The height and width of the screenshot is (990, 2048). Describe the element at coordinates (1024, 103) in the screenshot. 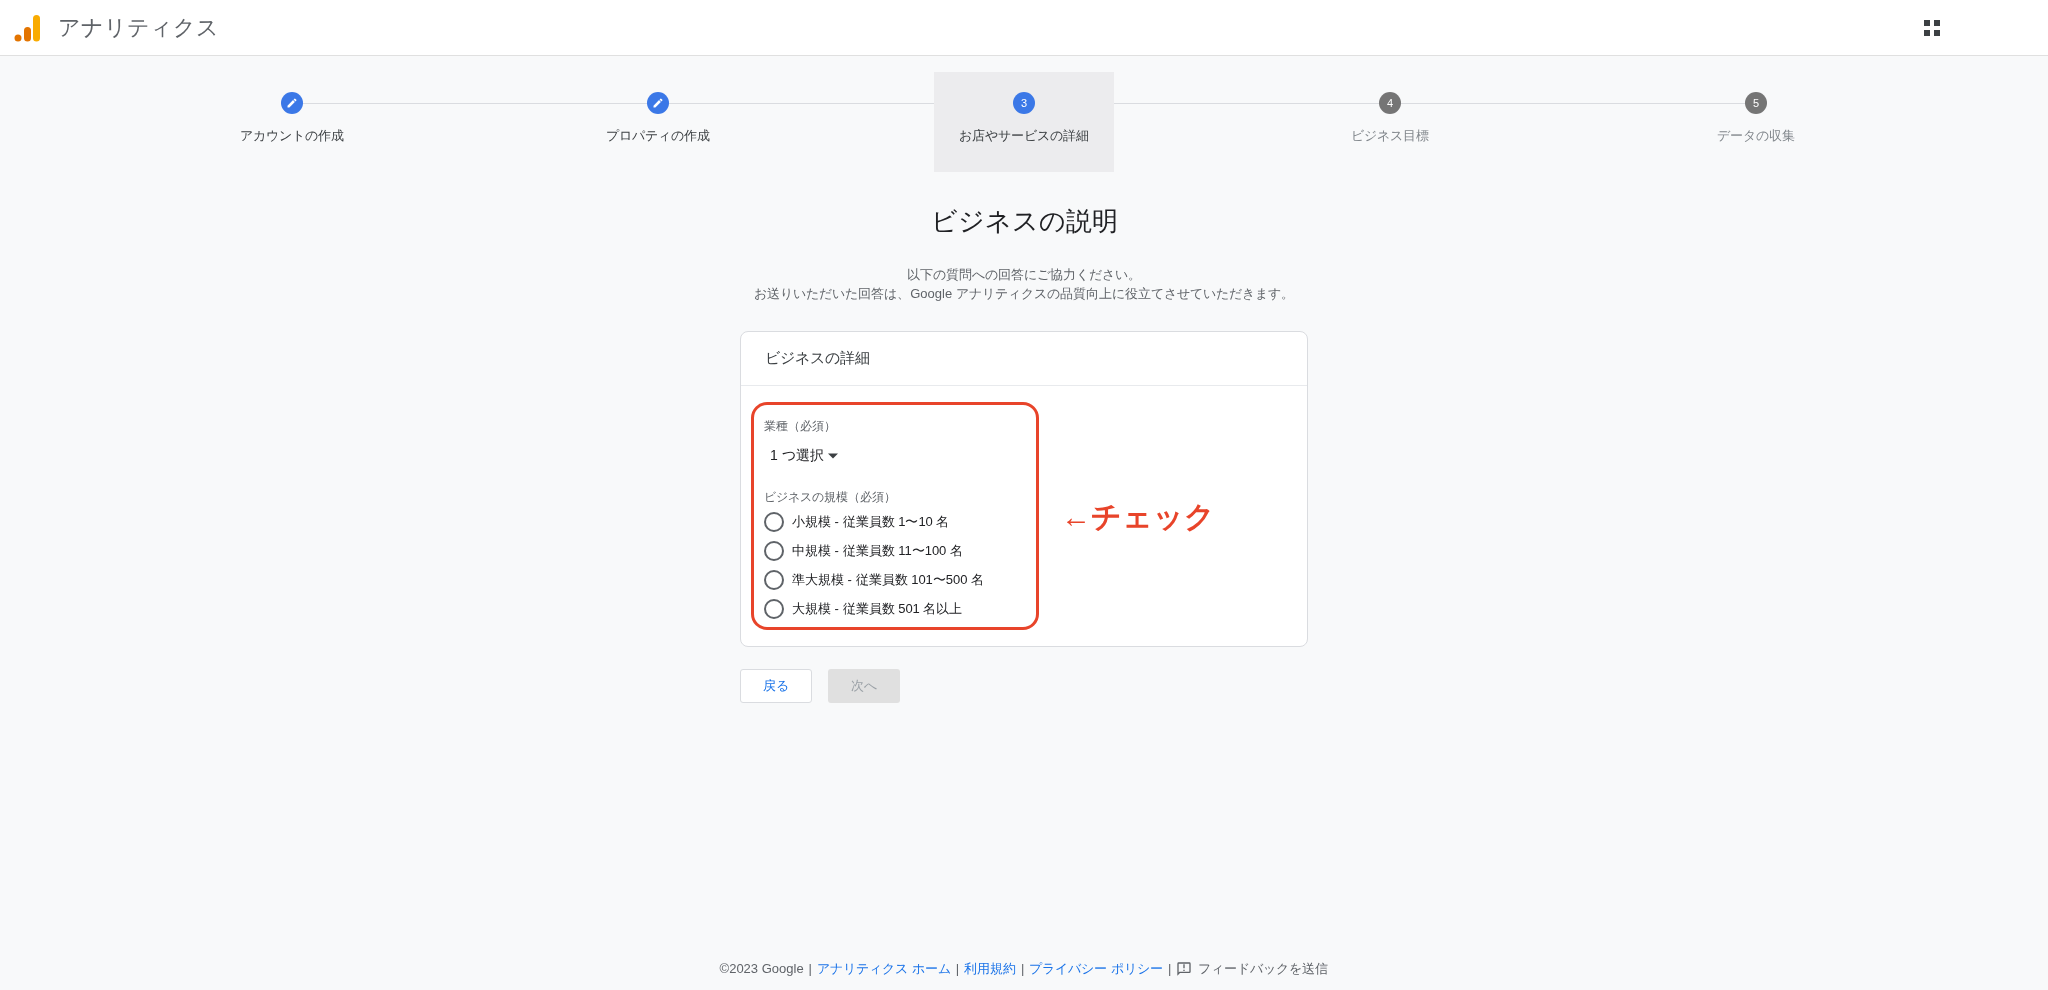

I see `step-number: 3` at that location.